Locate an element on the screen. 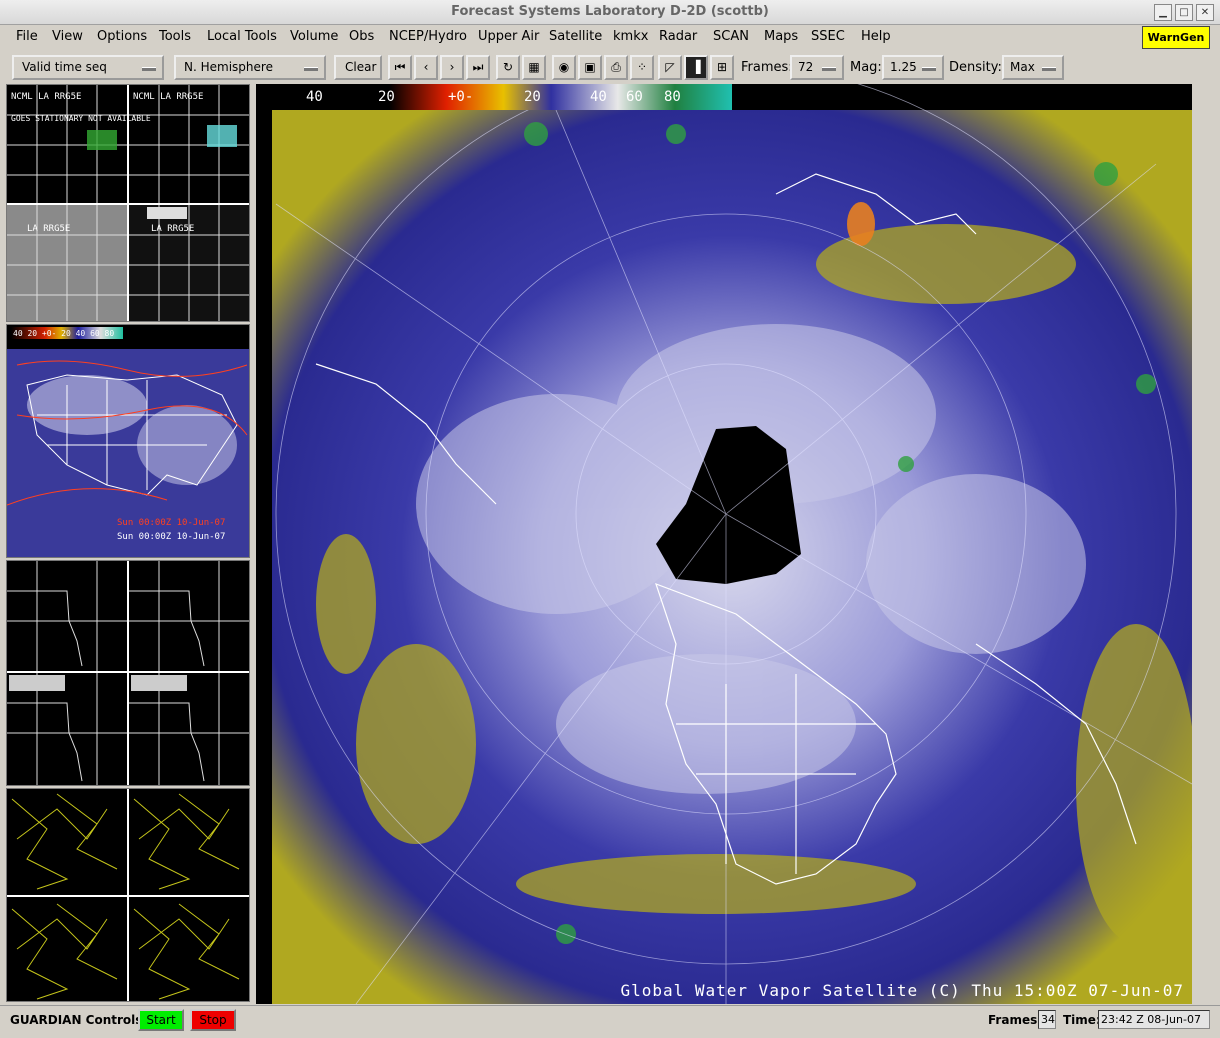 The height and width of the screenshot is (1038, 1220). menu-view: View is located at coordinates (67, 36).